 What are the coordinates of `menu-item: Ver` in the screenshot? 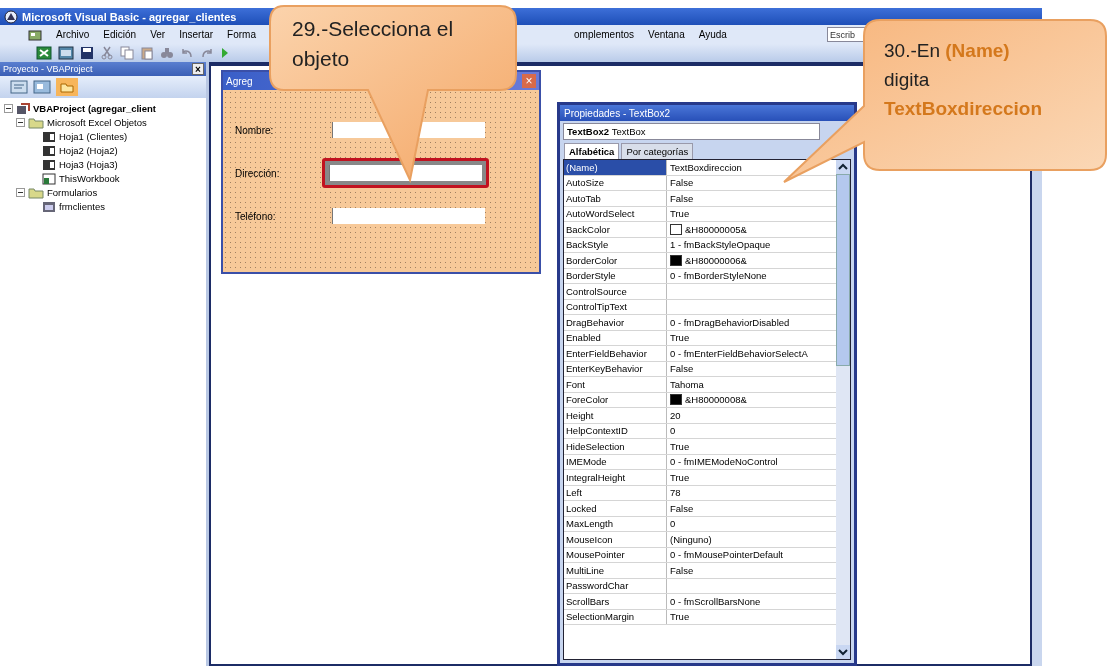 It's located at (158, 34).